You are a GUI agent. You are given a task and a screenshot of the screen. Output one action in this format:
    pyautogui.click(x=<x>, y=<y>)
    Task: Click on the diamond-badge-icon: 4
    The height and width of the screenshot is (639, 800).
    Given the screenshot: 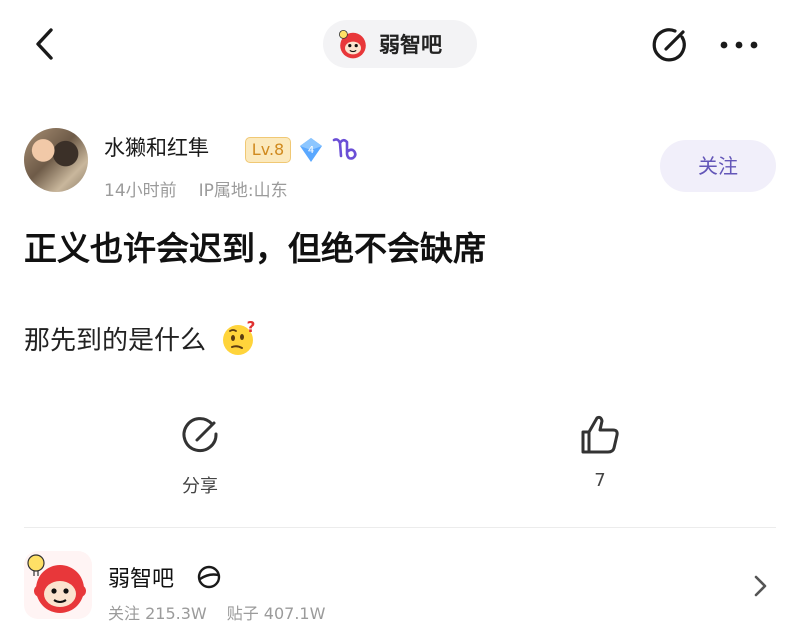 What is the action you would take?
    pyautogui.click(x=311, y=150)
    